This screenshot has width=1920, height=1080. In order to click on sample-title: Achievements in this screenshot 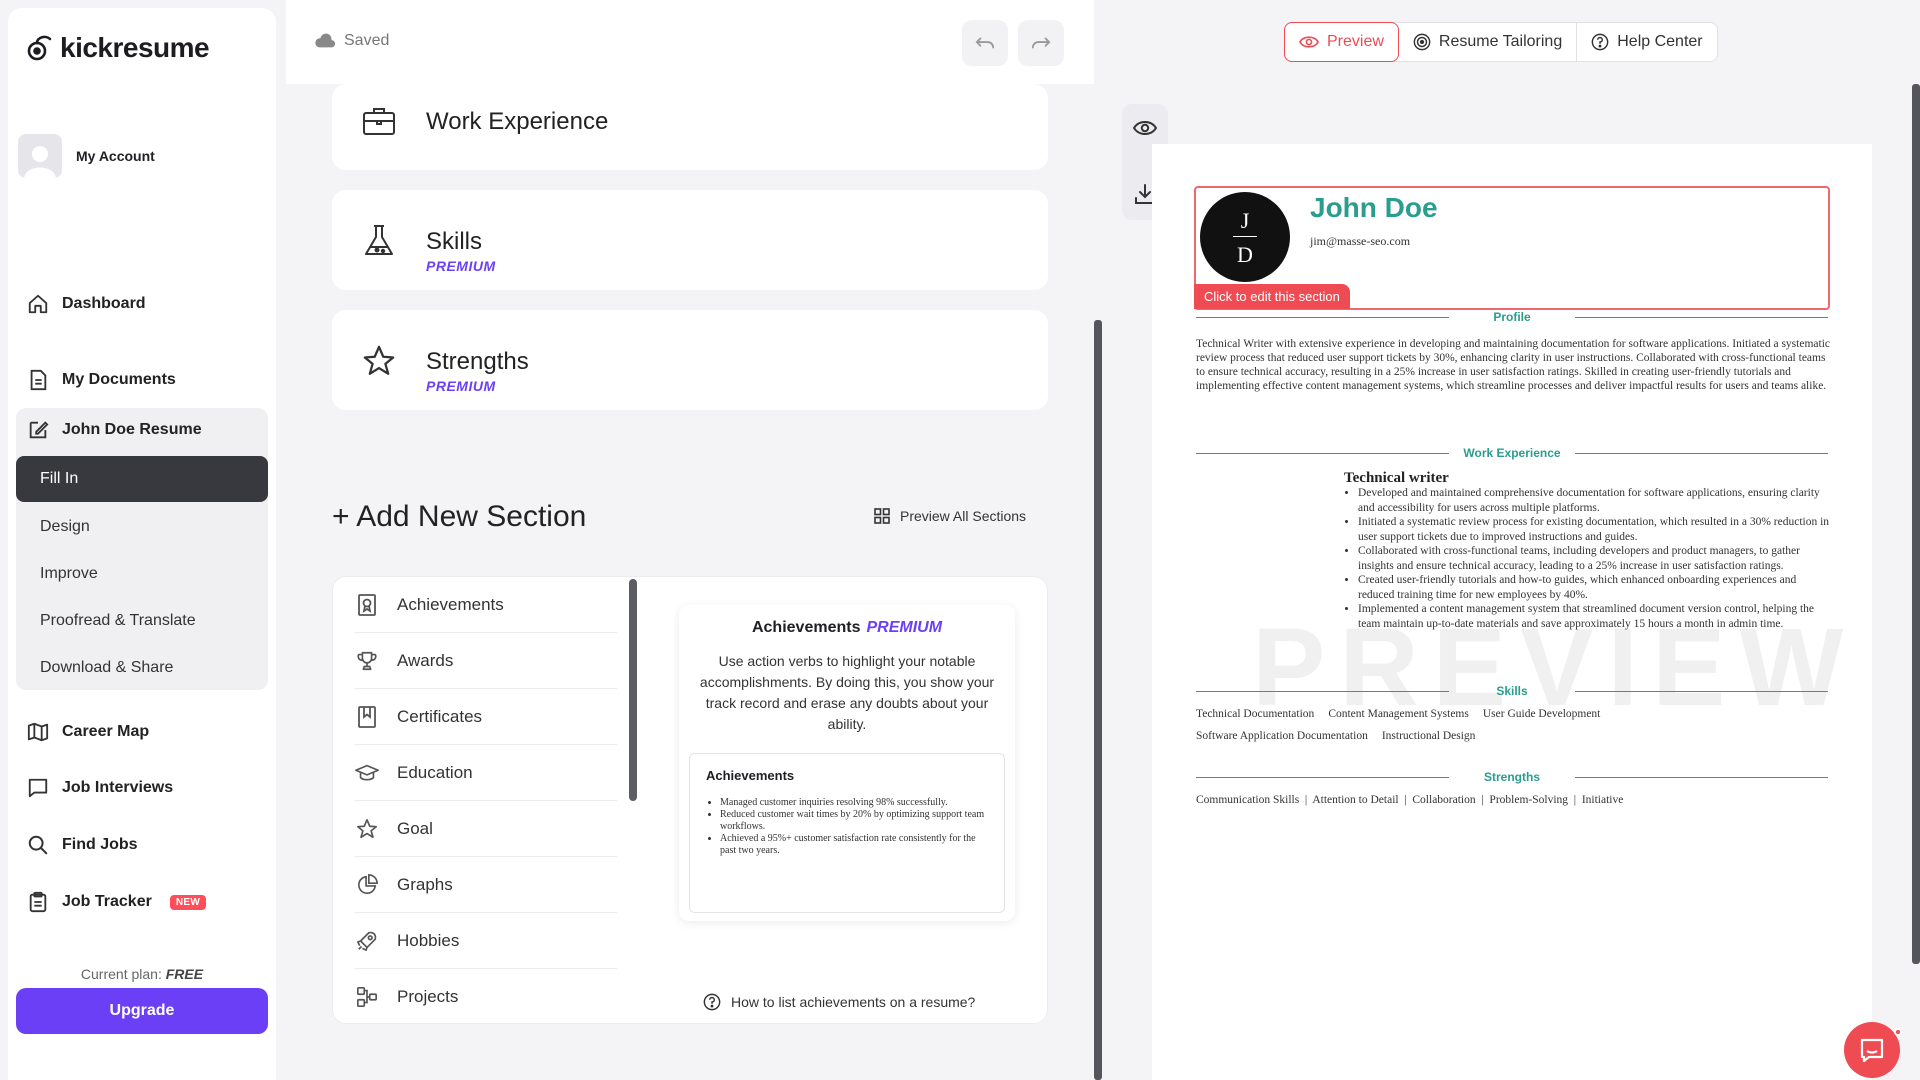, I will do `click(750, 775)`.